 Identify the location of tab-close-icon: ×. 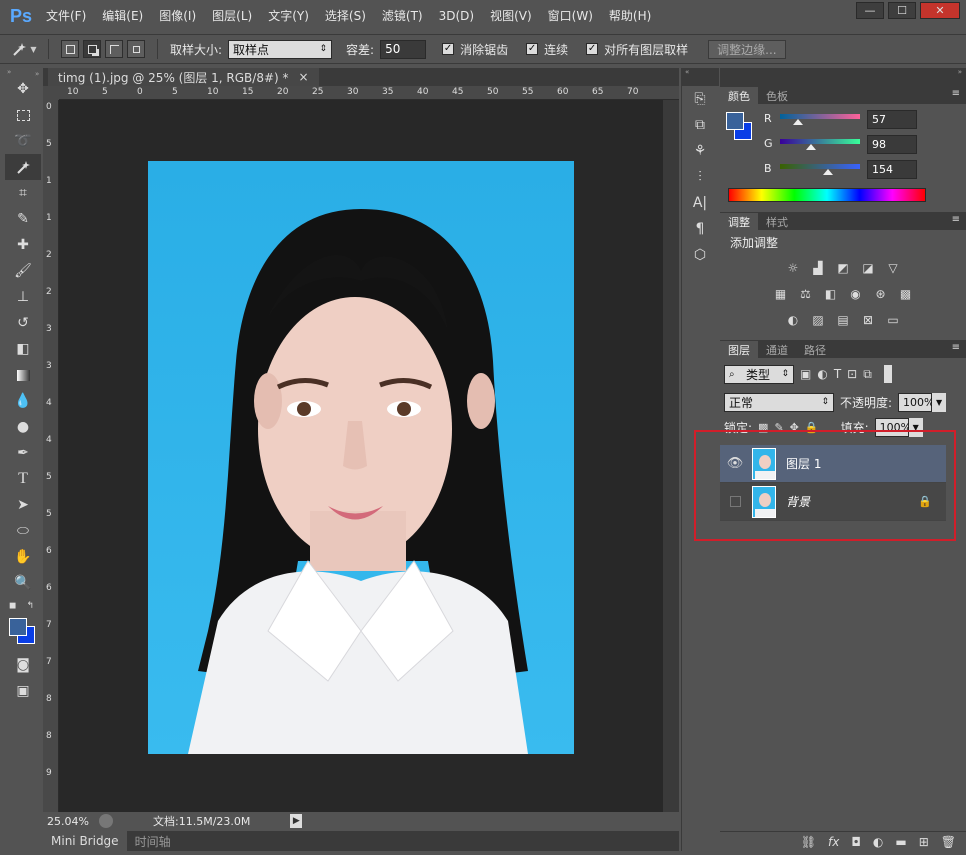
(304, 77).